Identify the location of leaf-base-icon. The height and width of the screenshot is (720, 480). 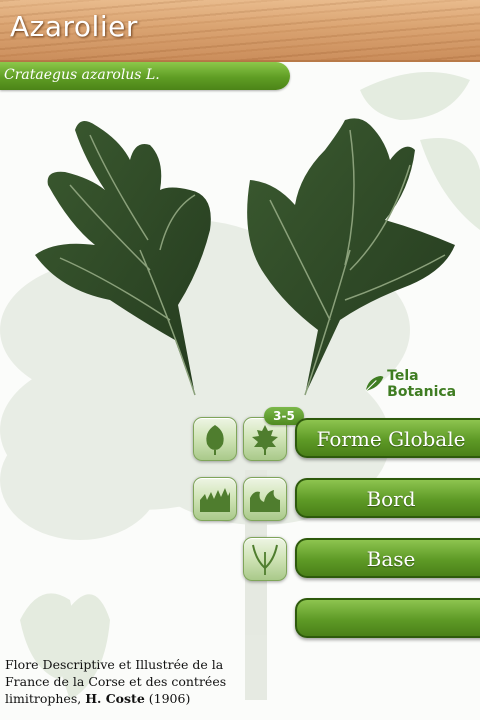
(265, 559).